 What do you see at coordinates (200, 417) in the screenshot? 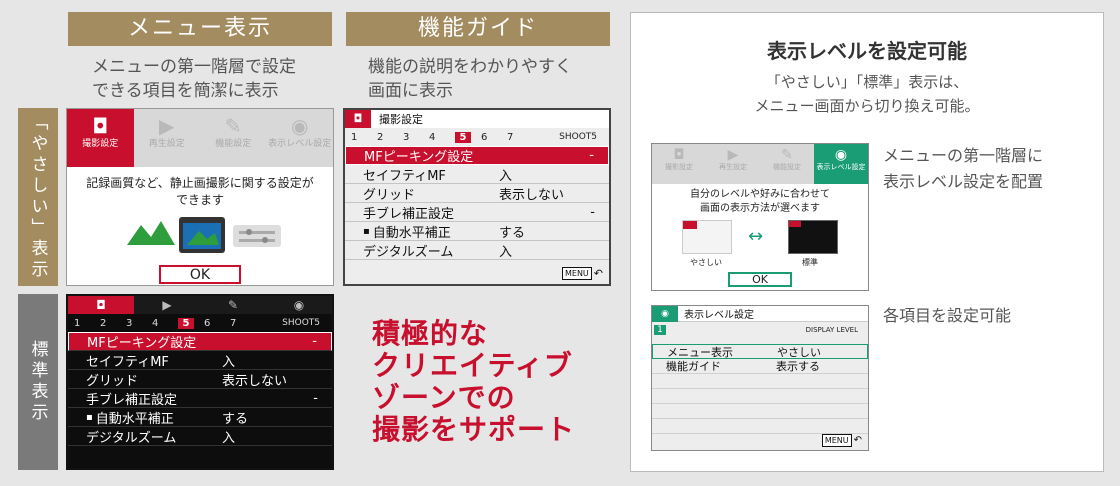
I see `std-row-auto-level: ▪ 自動水平補正 する` at bounding box center [200, 417].